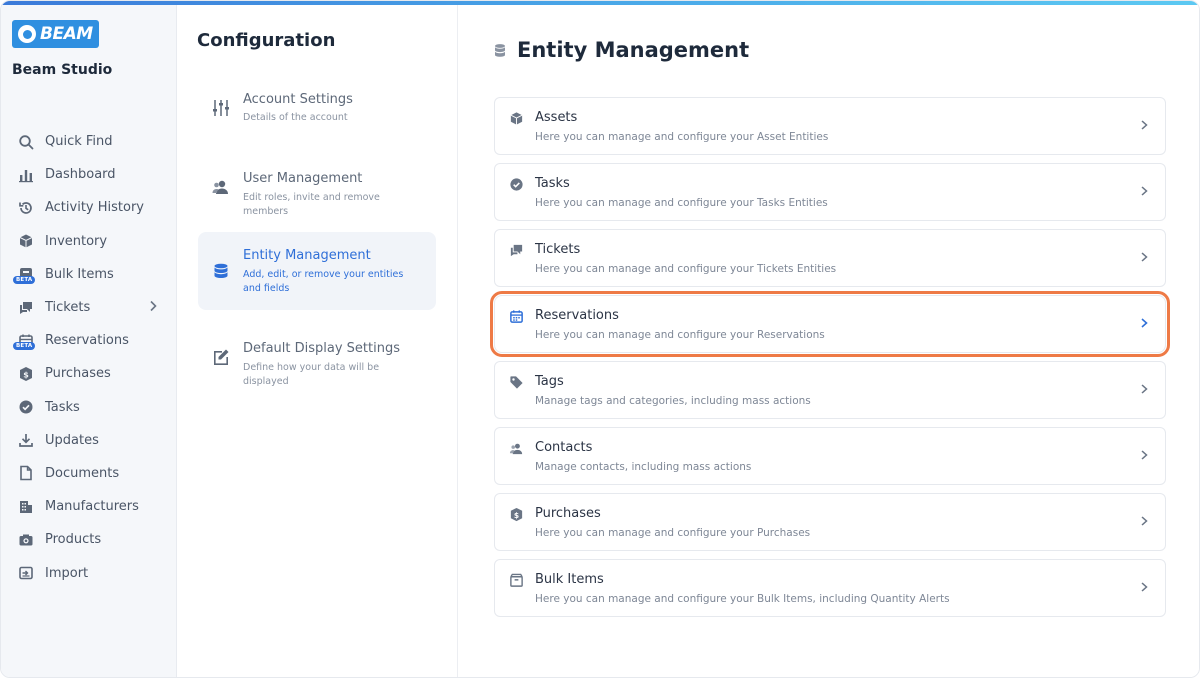 Image resolution: width=1200 pixels, height=678 pixels. Describe the element at coordinates (564, 447) in the screenshot. I see `entity-card-title: Contacts` at that location.